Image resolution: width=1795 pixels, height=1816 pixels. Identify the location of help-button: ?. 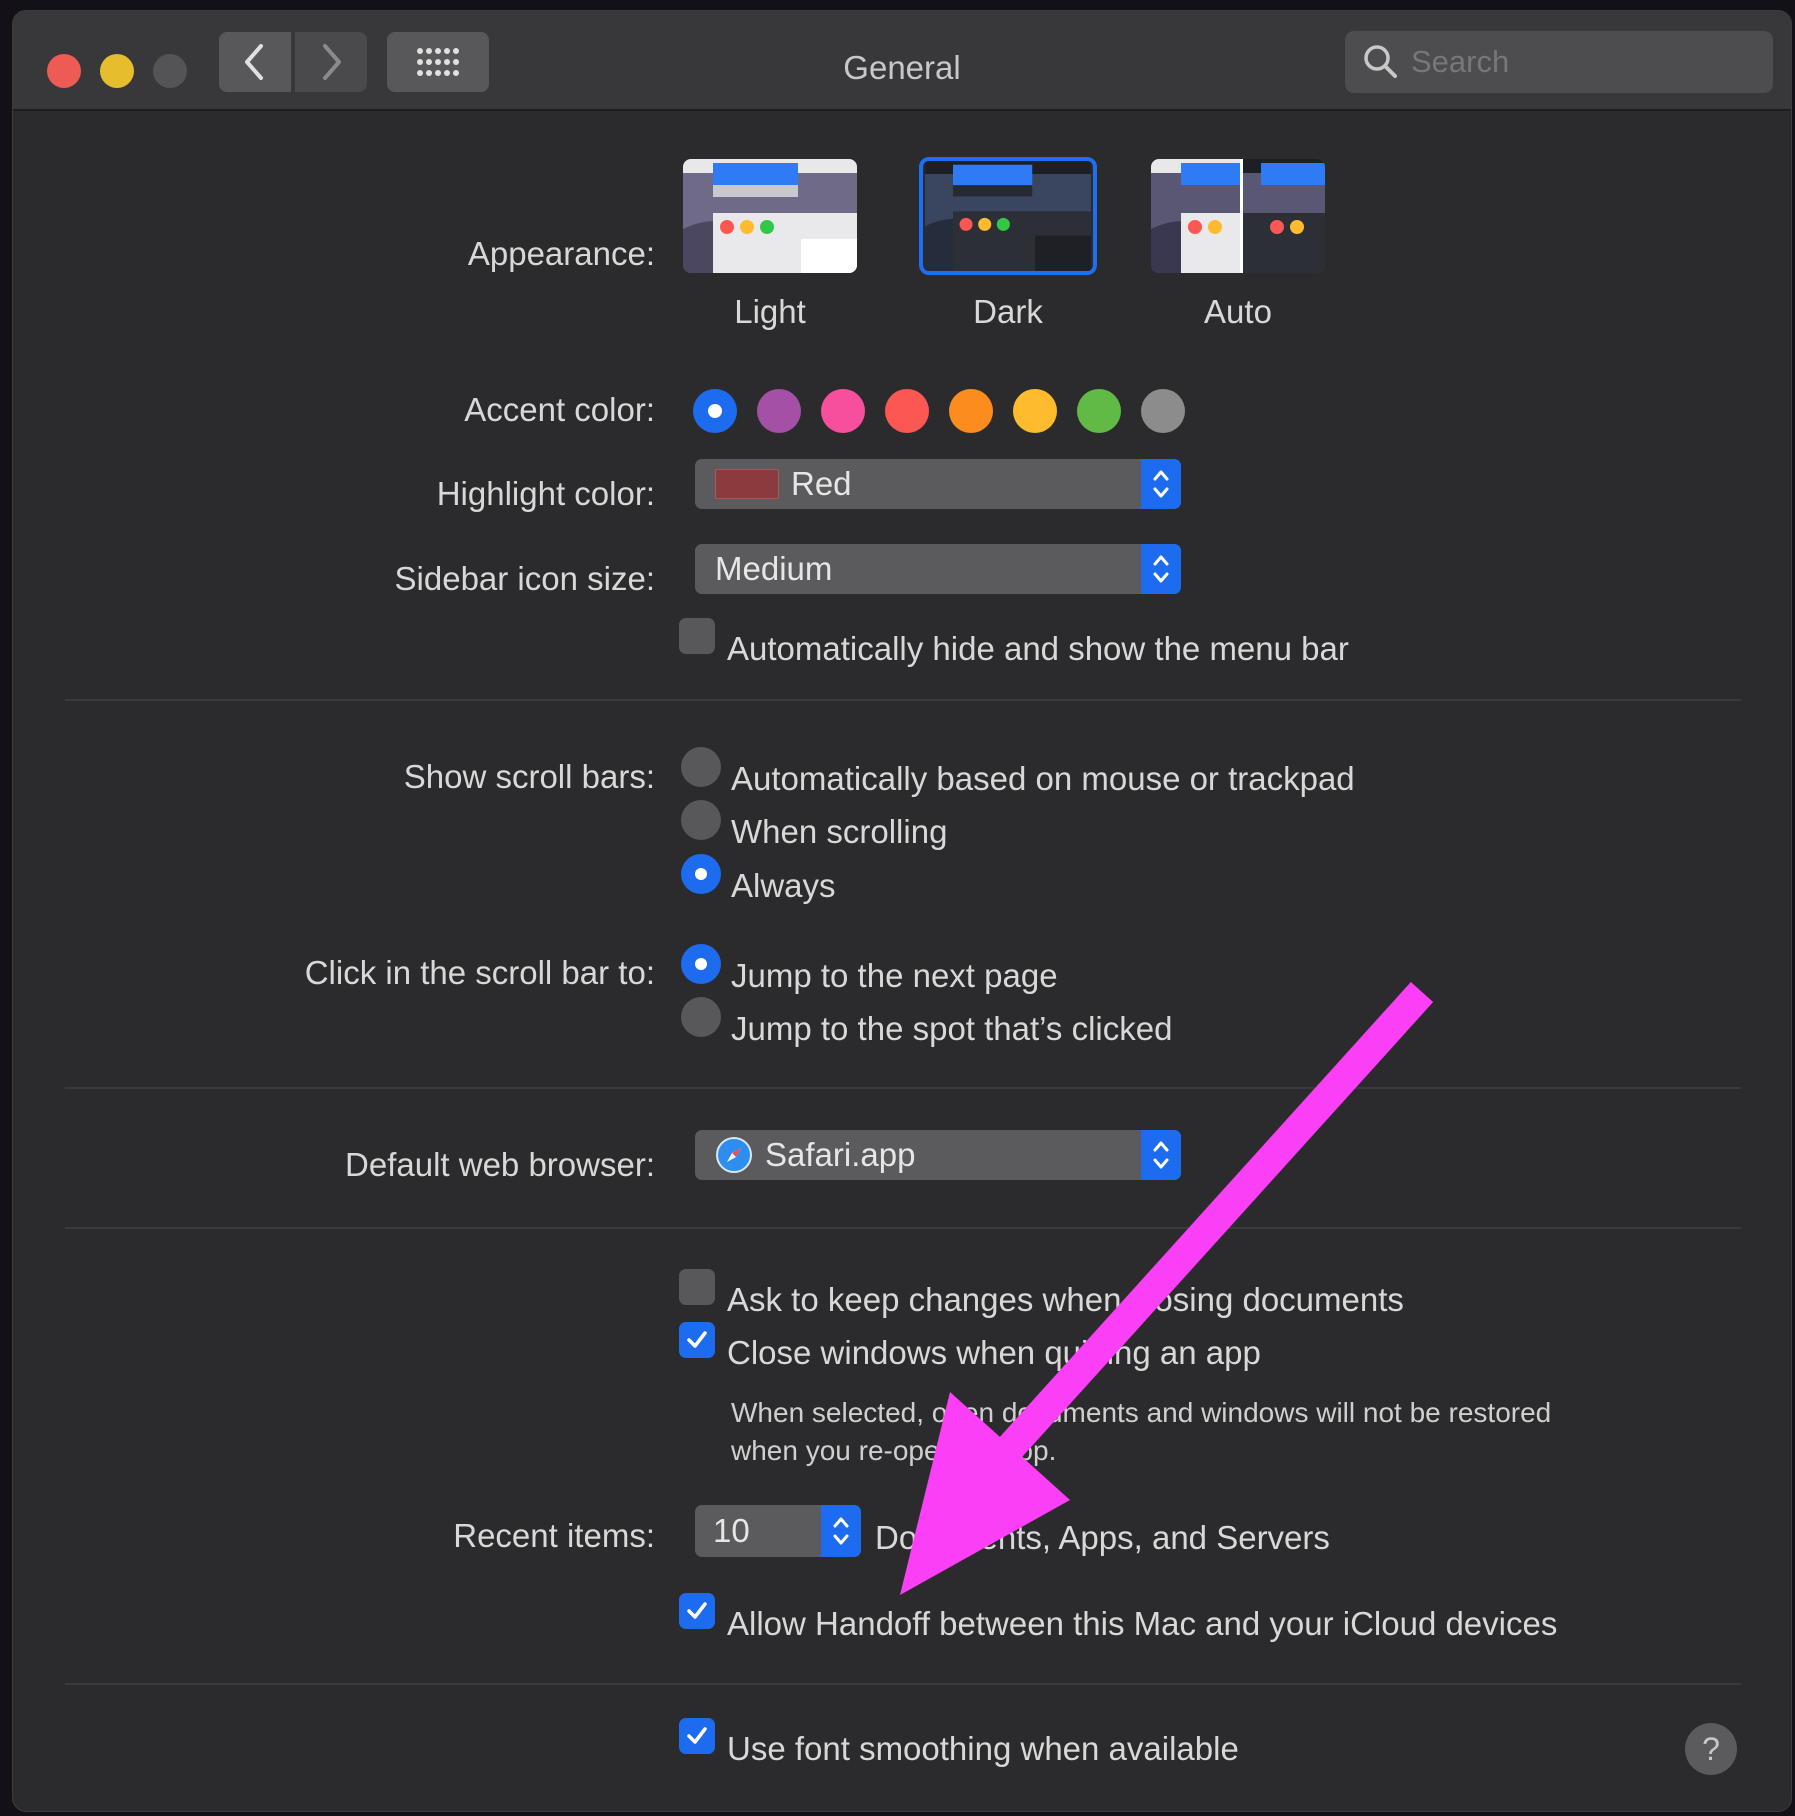
(1711, 1749).